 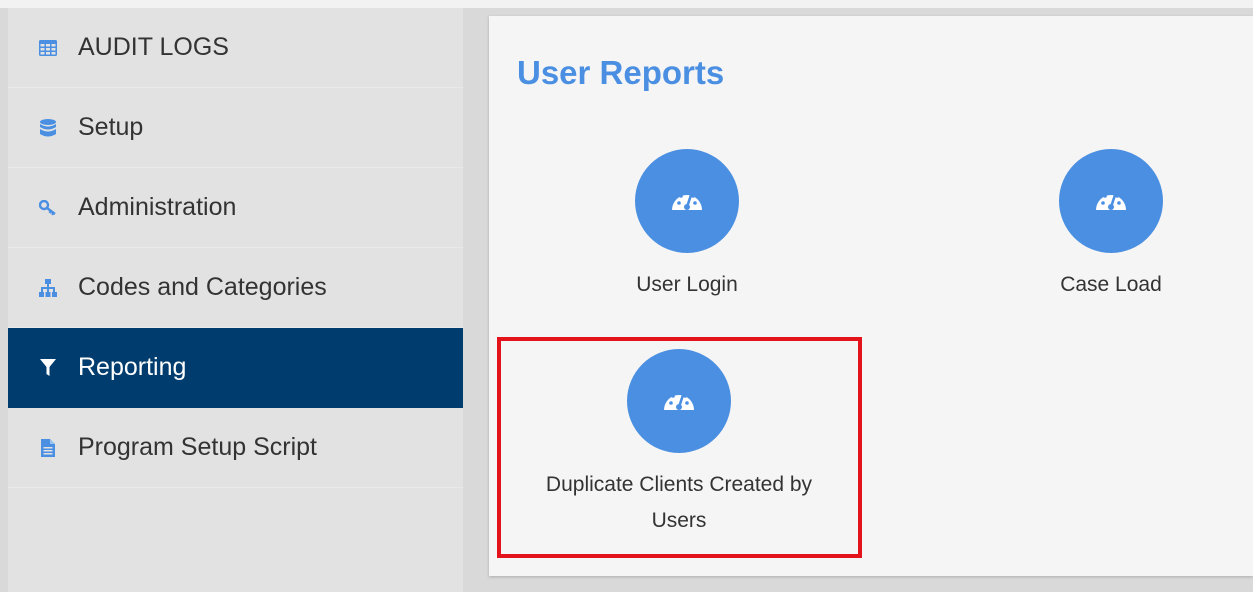 What do you see at coordinates (153, 47) in the screenshot?
I see `sidebar-item-label: AUDIT LOGS` at bounding box center [153, 47].